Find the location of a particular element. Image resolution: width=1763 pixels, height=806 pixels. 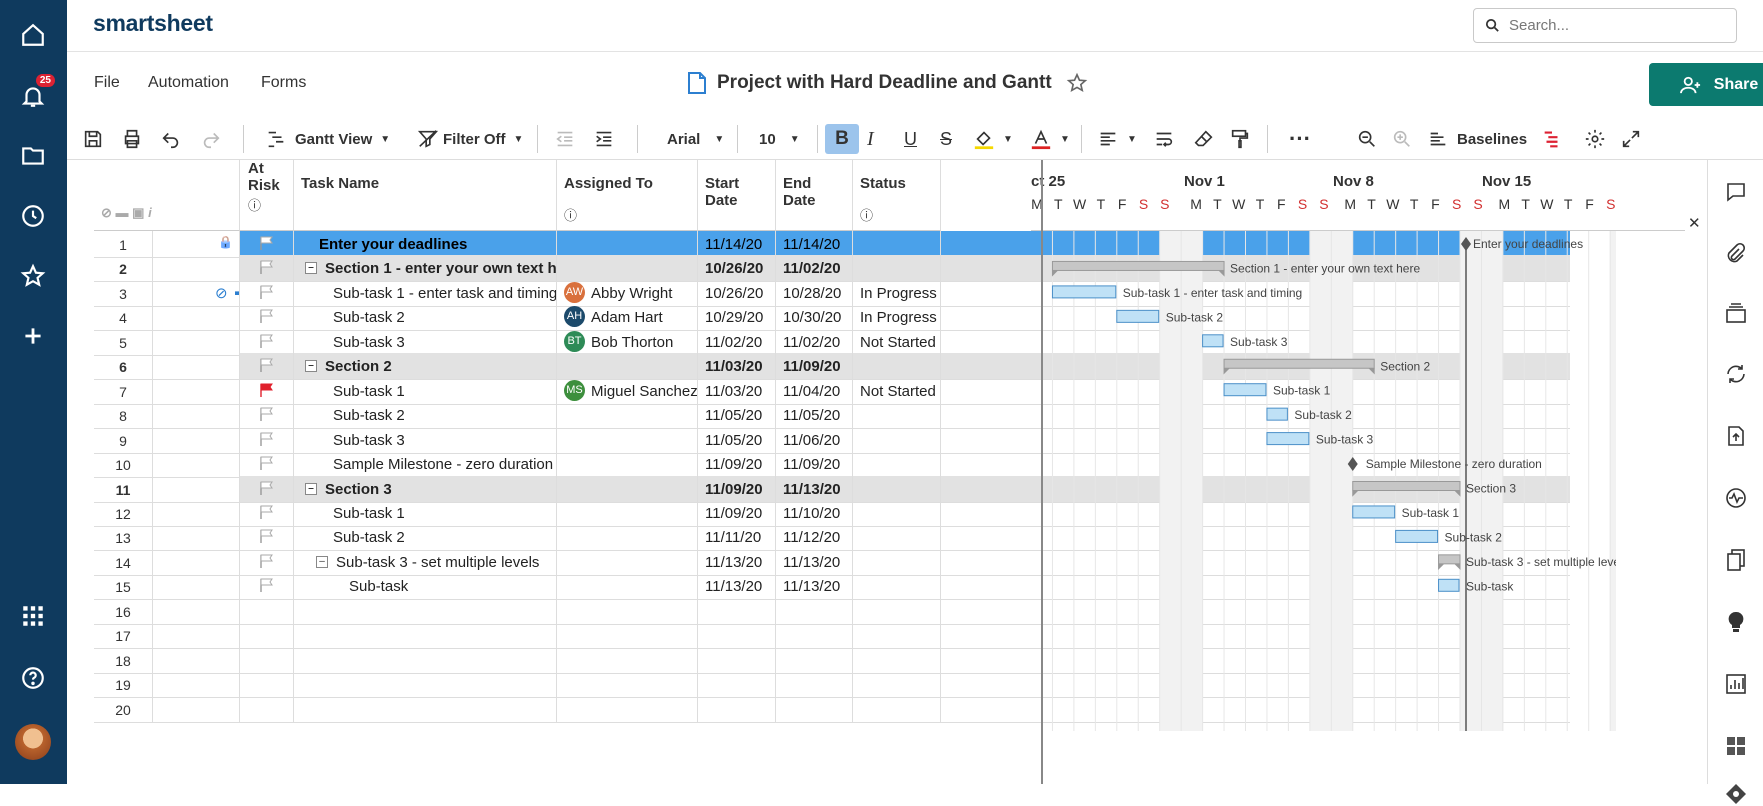

save-icon is located at coordinates (93, 139).